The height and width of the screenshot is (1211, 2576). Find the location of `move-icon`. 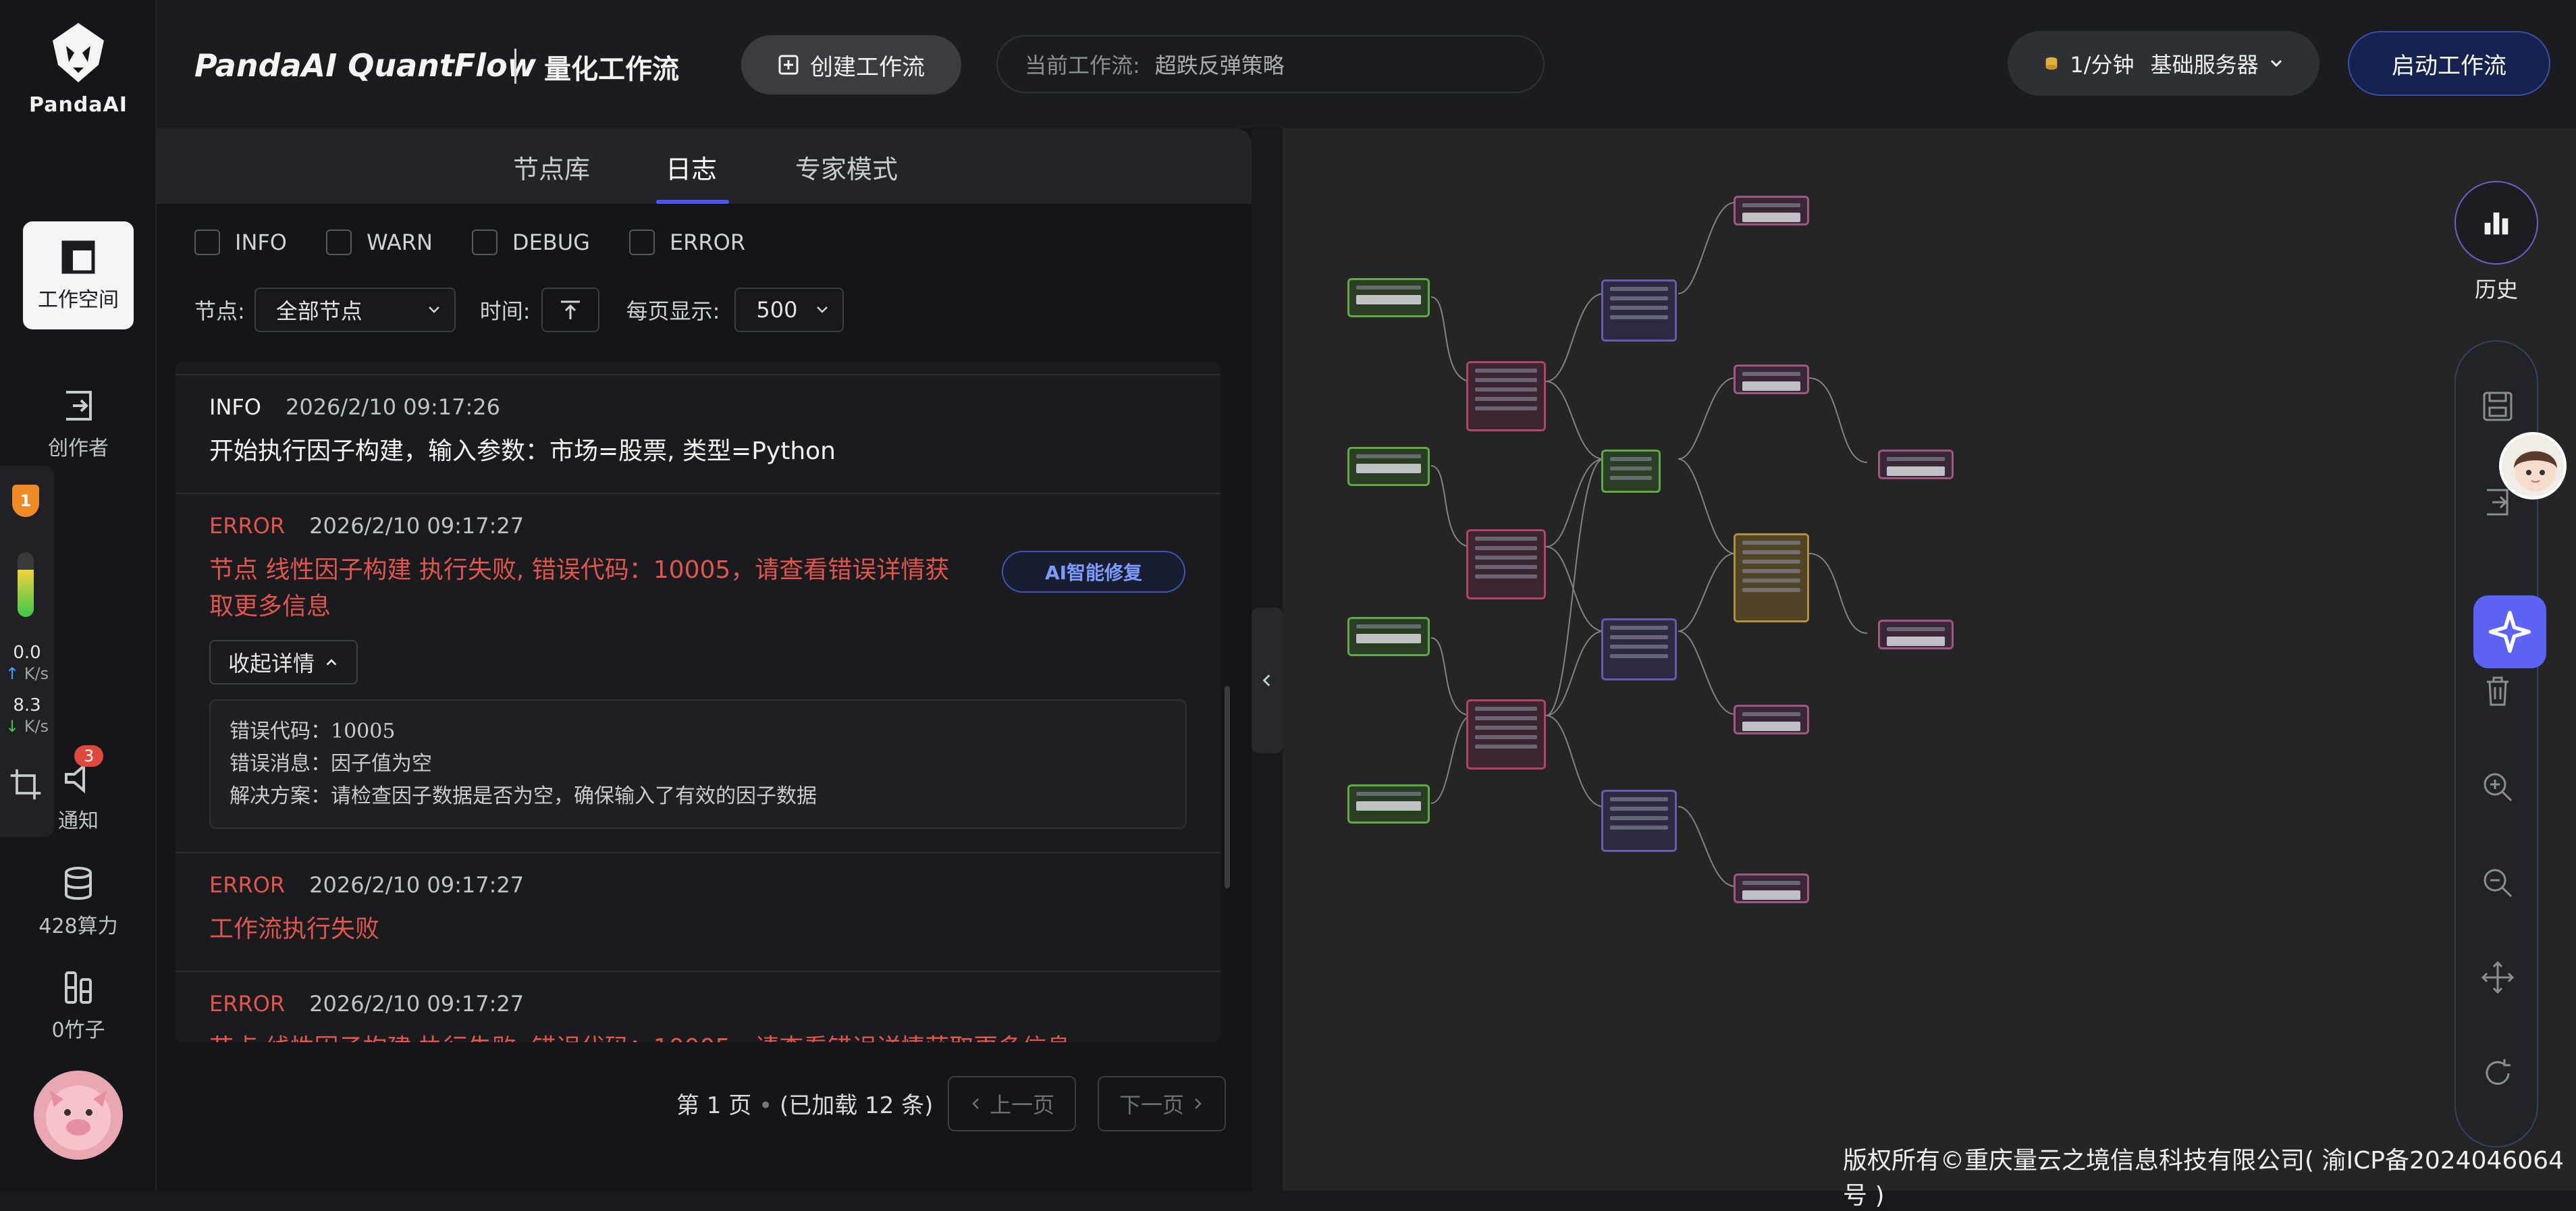

move-icon is located at coordinates (2497, 977).